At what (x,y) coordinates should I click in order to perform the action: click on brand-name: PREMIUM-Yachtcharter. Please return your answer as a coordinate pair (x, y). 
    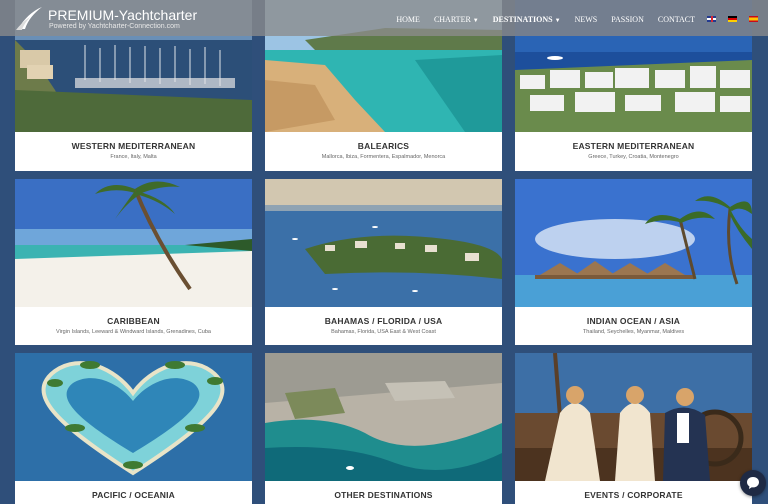
    Looking at the image, I should click on (123, 15).